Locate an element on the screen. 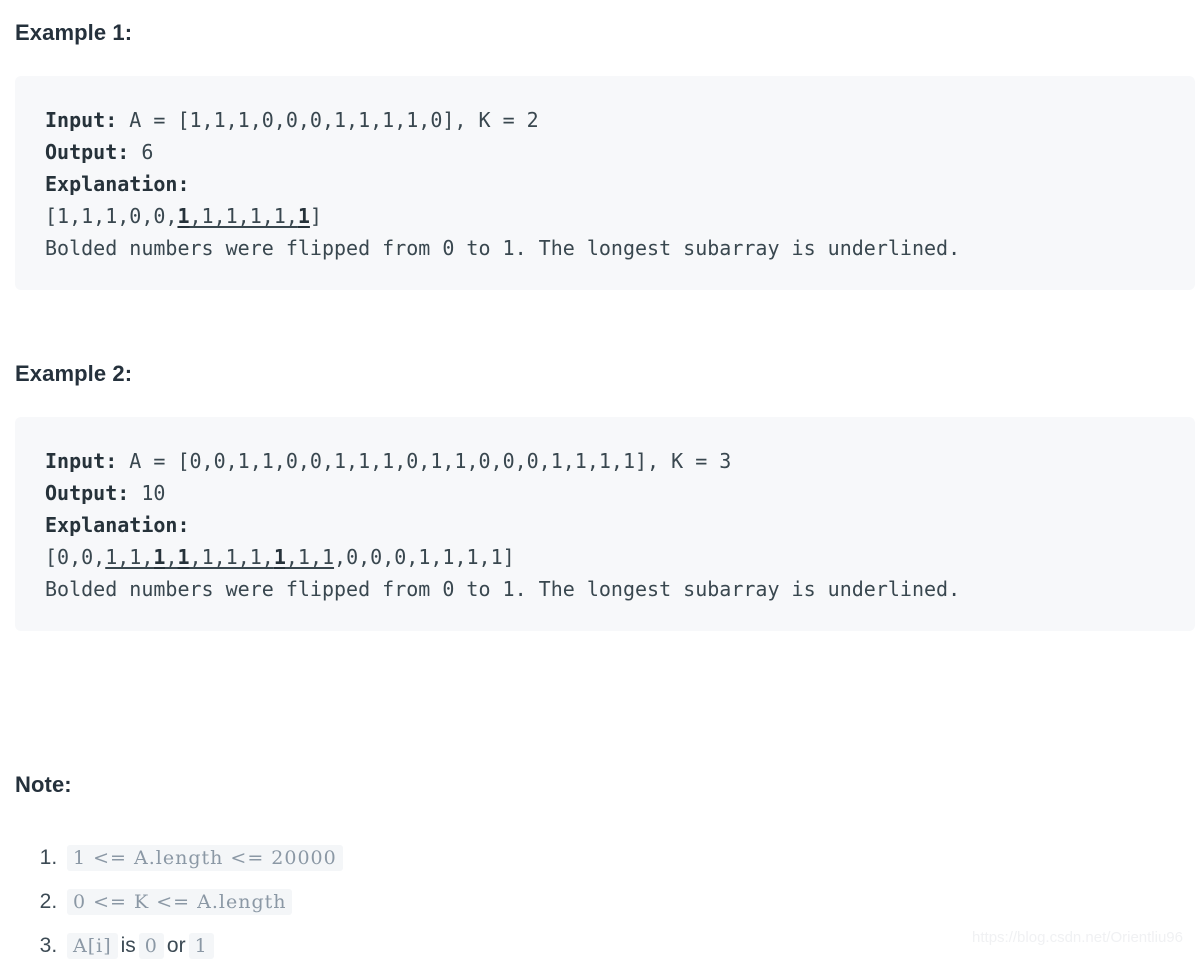 This screenshot has height=968, width=1195. array-prefix: [1,1,1,0,0, is located at coordinates (111, 216).